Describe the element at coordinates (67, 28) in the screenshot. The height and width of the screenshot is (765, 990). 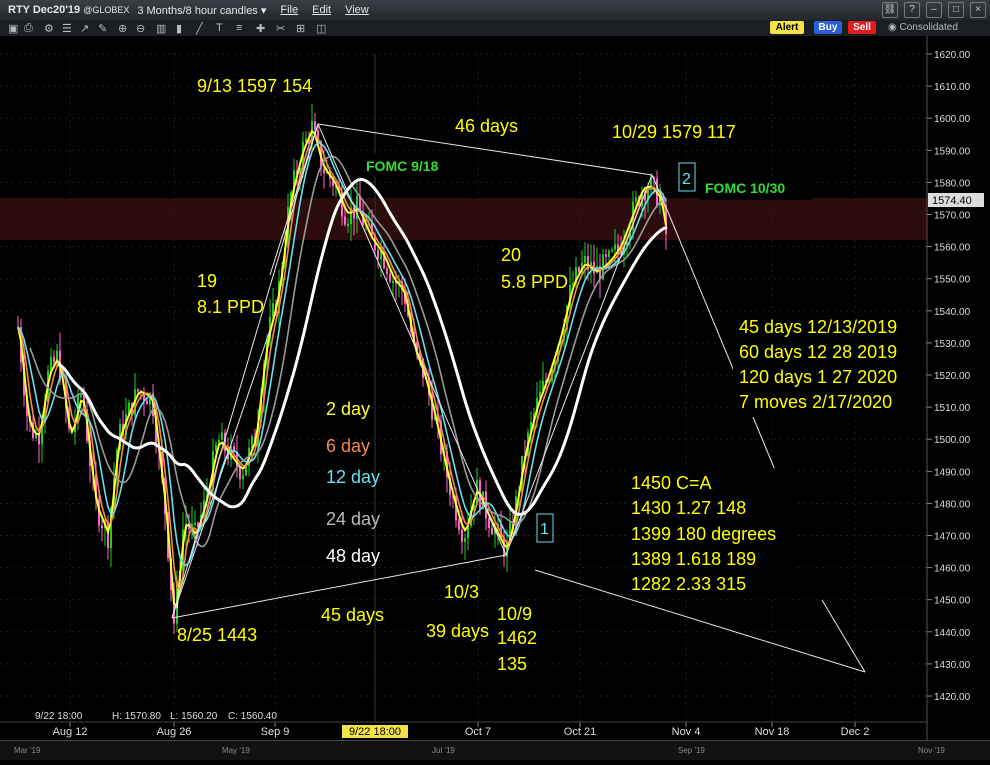
I see `list-icon: ☰` at that location.